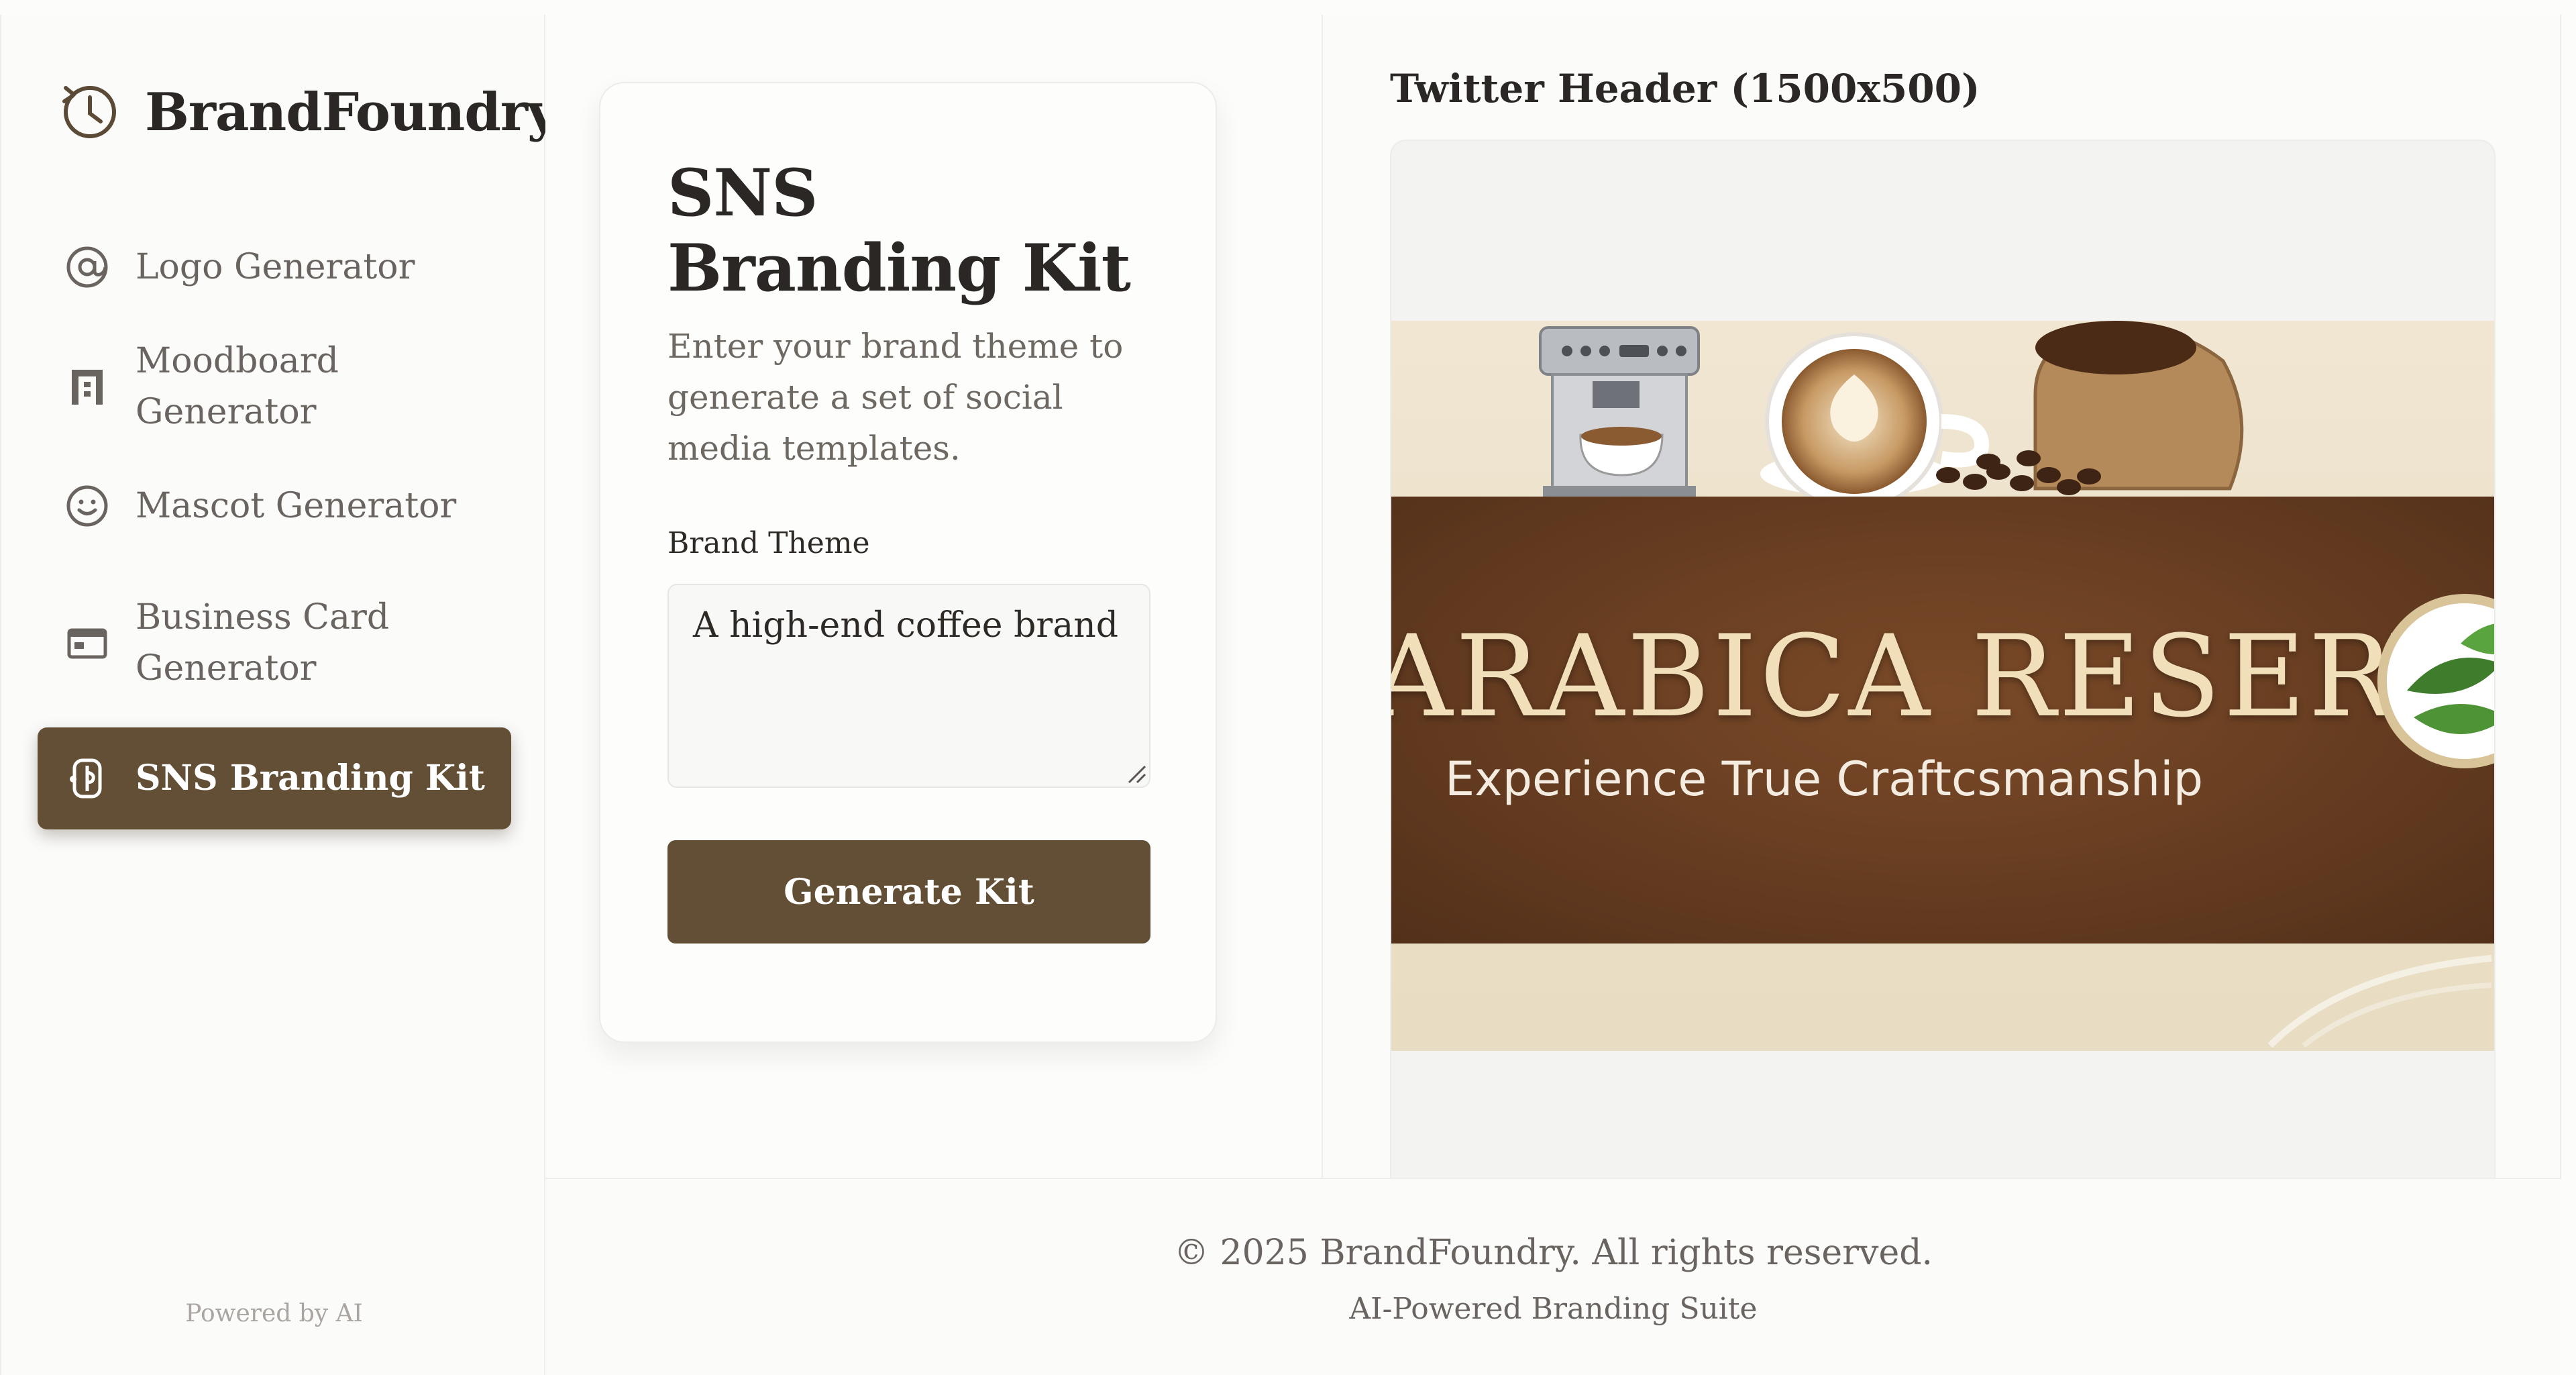 This screenshot has width=2576, height=1375. I want to click on resize-handle-icon, so click(1135, 773).